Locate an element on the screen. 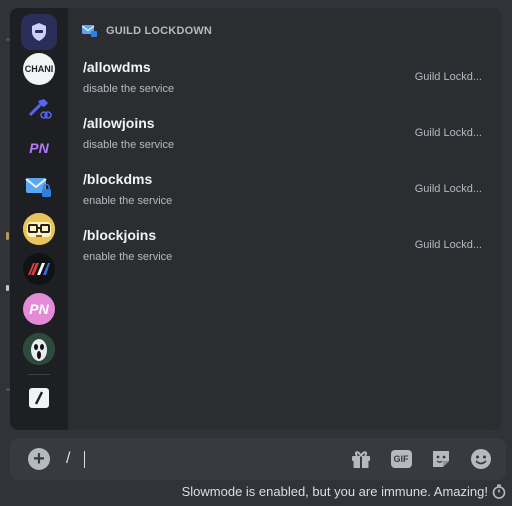  hammer-app-icon is located at coordinates (39, 108).